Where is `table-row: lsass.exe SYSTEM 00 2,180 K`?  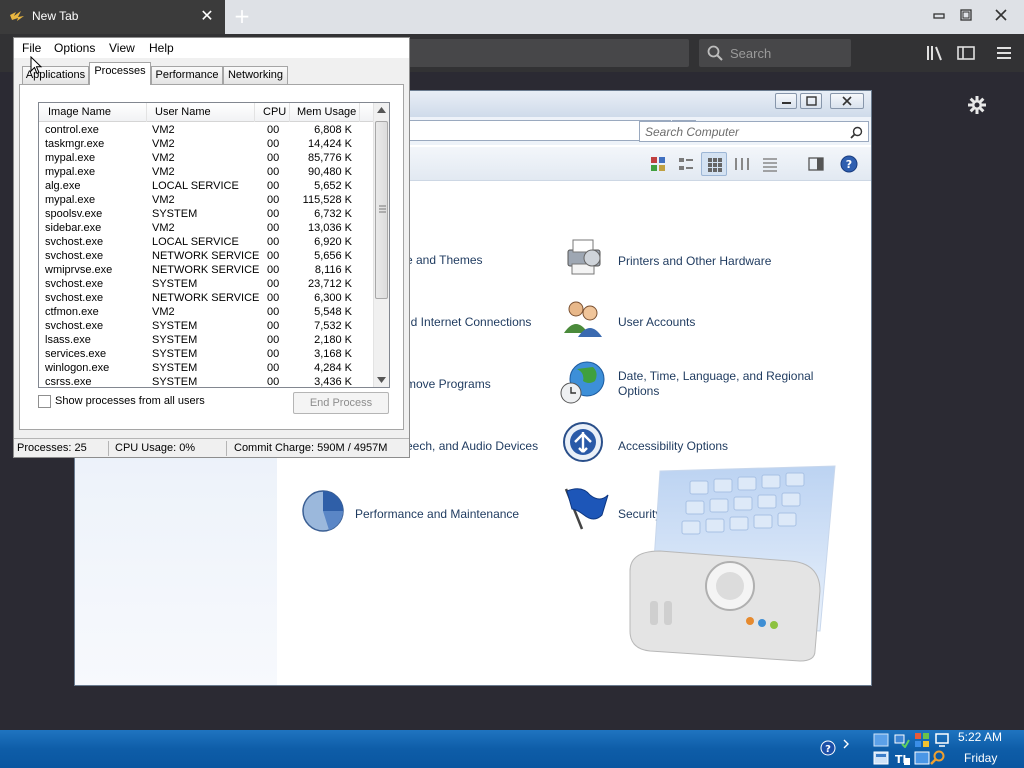
table-row: lsass.exe SYSTEM 00 2,180 K is located at coordinates (206, 340).